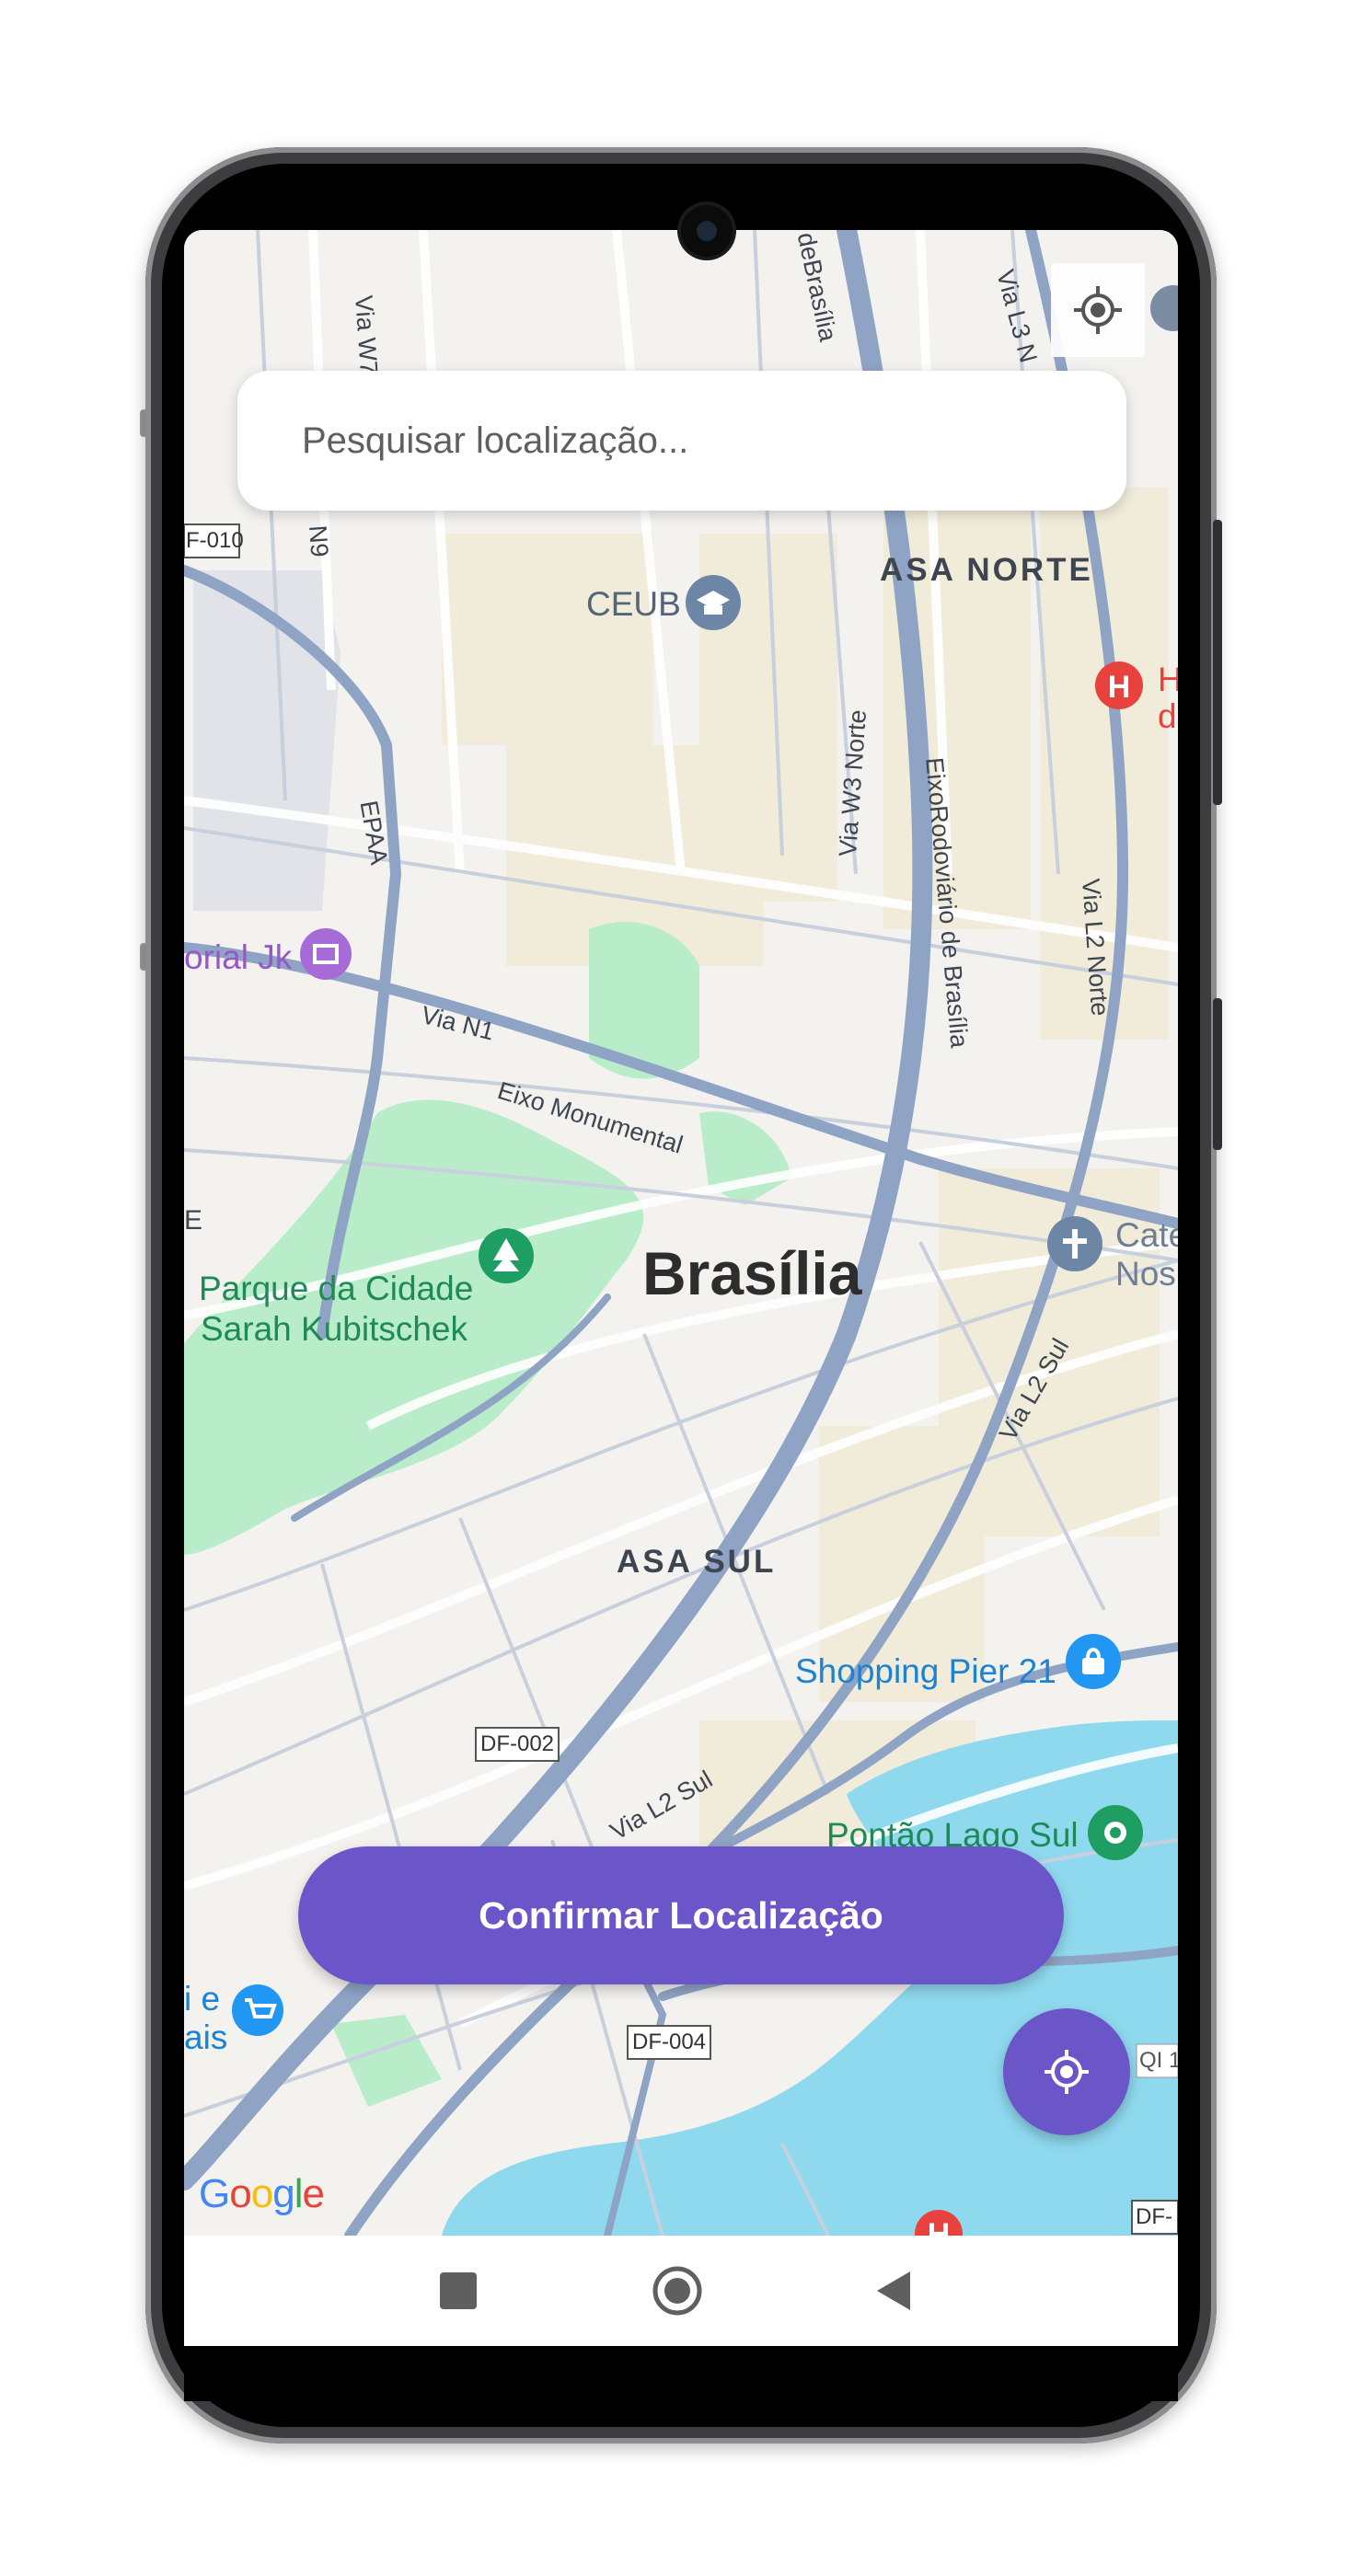  I want to click on place-label: Shopping Pier 21, so click(925, 1671).